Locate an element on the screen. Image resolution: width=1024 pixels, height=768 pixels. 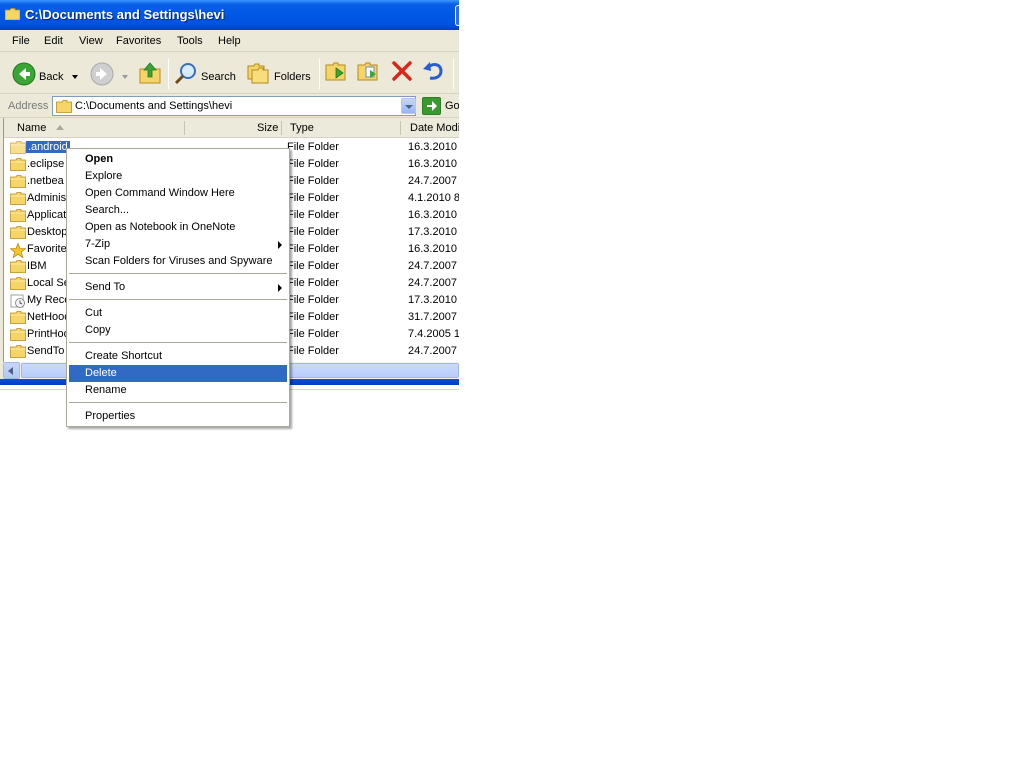
file-date: 31.7.2007 is located at coordinates (432, 317).